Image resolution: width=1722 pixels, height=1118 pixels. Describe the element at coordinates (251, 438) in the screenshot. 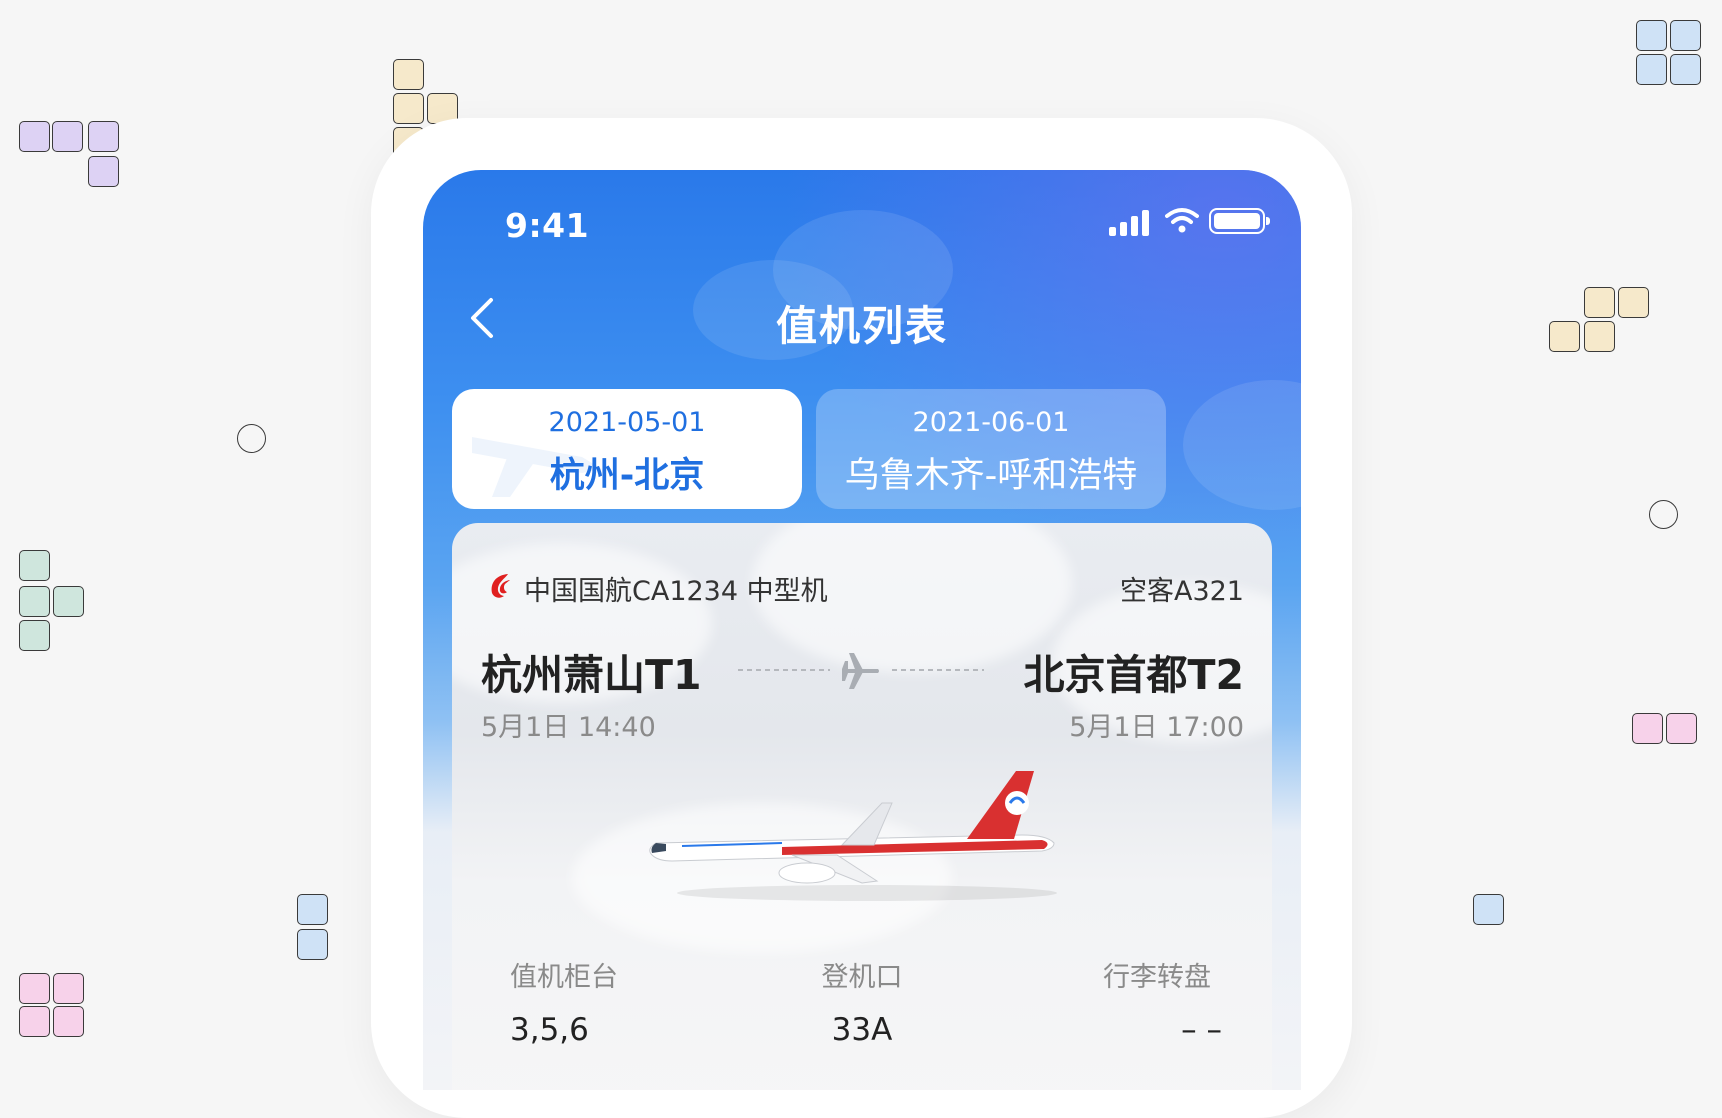

I see `decor-circle-left` at that location.